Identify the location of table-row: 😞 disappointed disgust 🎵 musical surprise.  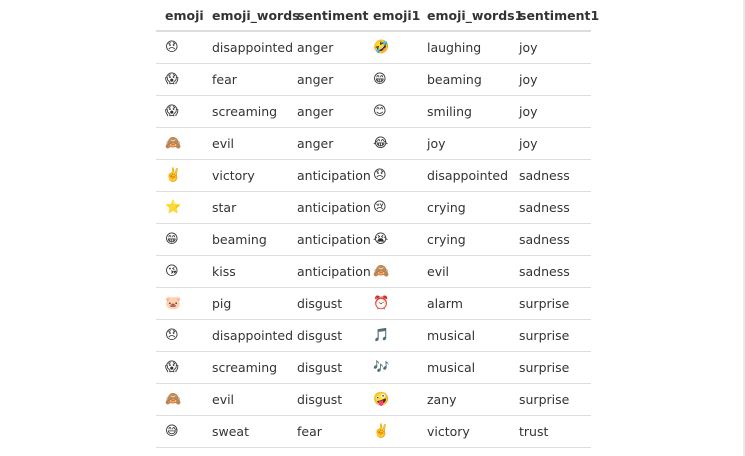
(373, 335).